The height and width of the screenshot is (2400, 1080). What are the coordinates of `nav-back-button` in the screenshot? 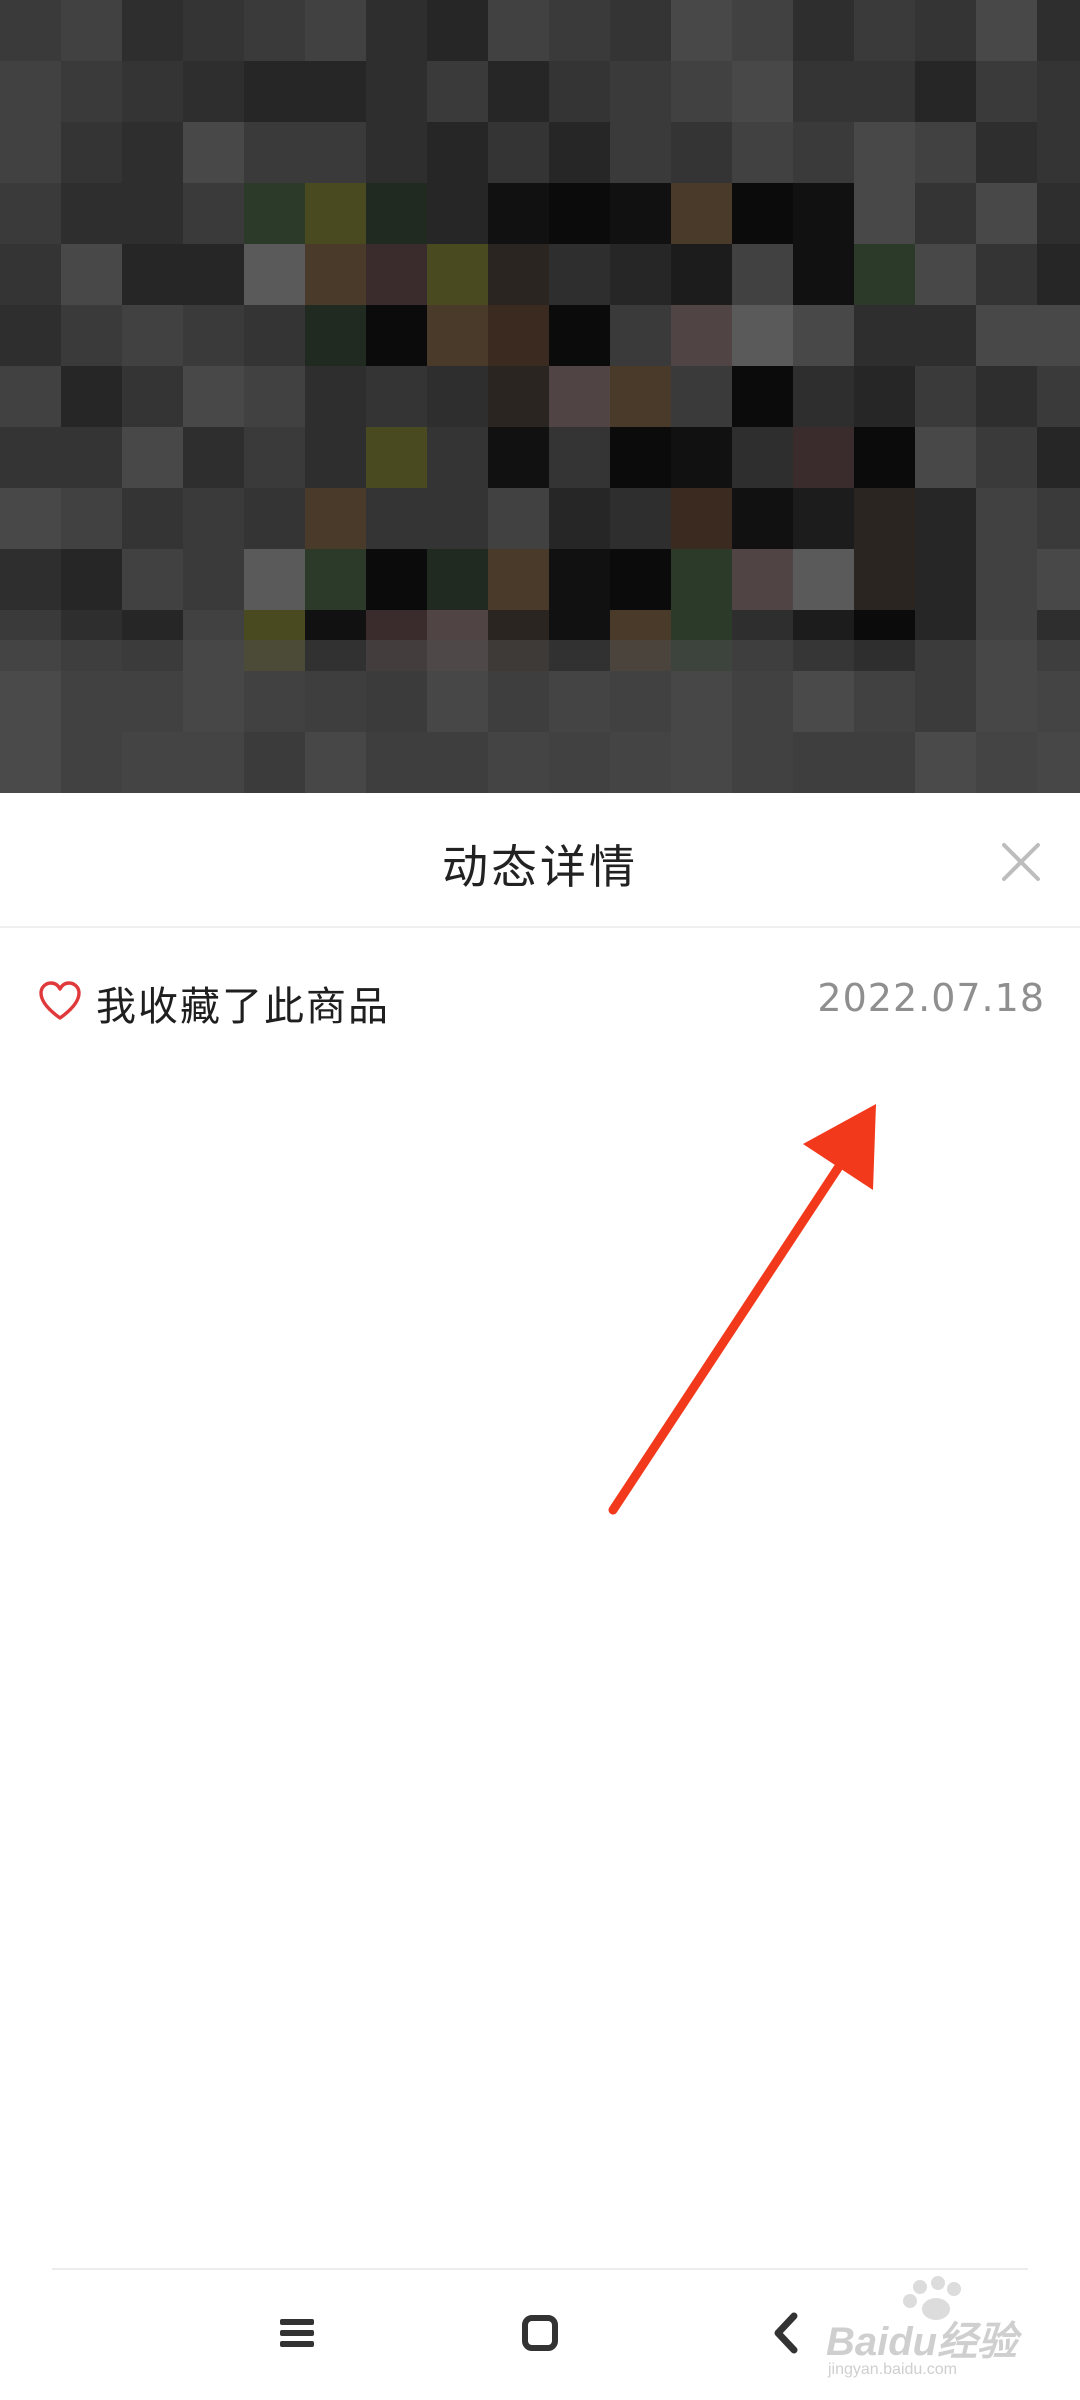 It's located at (787, 2333).